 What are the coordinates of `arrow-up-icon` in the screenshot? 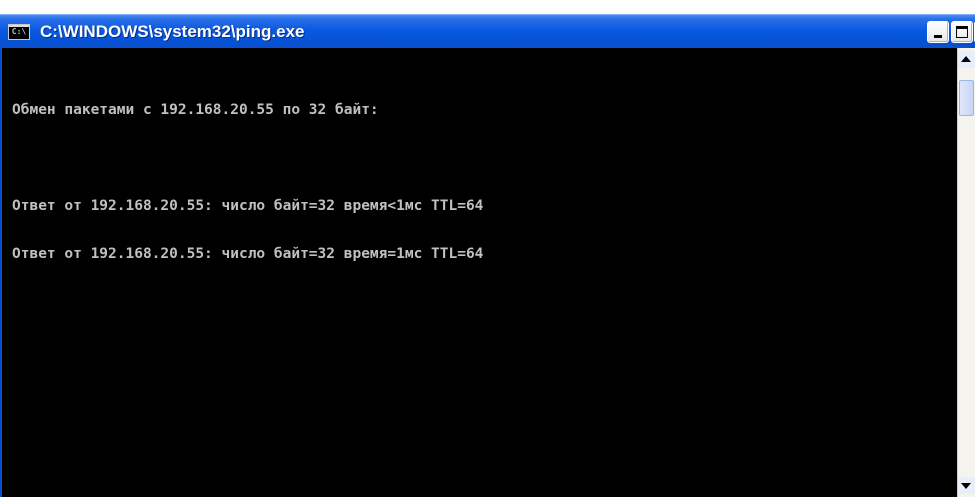 It's located at (966, 59).